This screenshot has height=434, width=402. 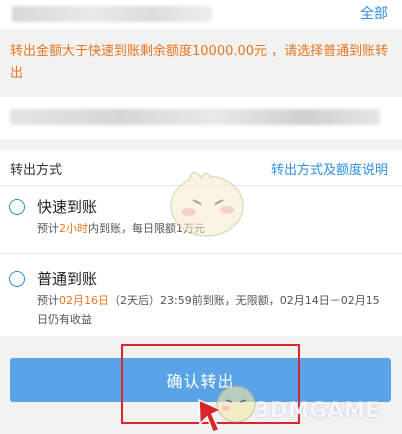 I want to click on top-band: 全部, so click(x=201, y=14).